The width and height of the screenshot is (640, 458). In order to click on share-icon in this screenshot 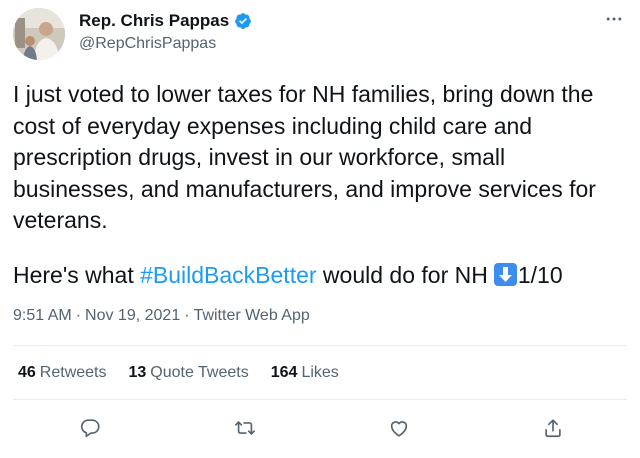, I will do `click(553, 428)`.